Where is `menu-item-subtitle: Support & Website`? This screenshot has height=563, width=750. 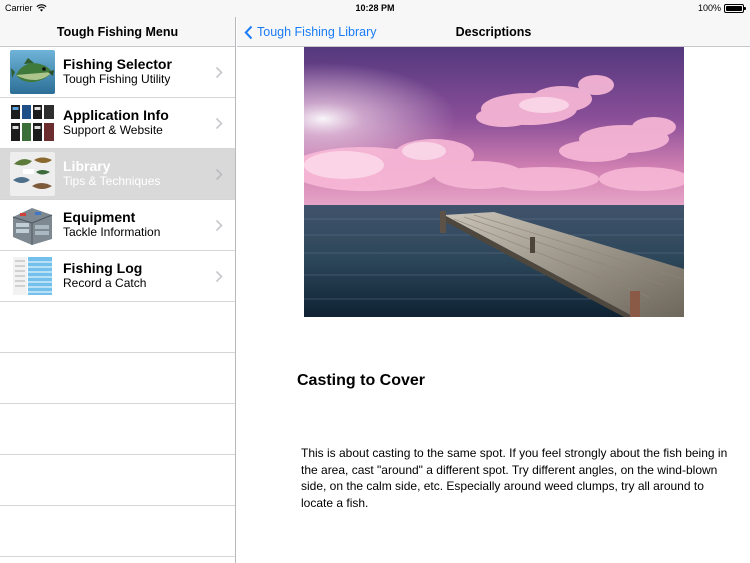
menu-item-subtitle: Support & Website is located at coordinates (113, 130).